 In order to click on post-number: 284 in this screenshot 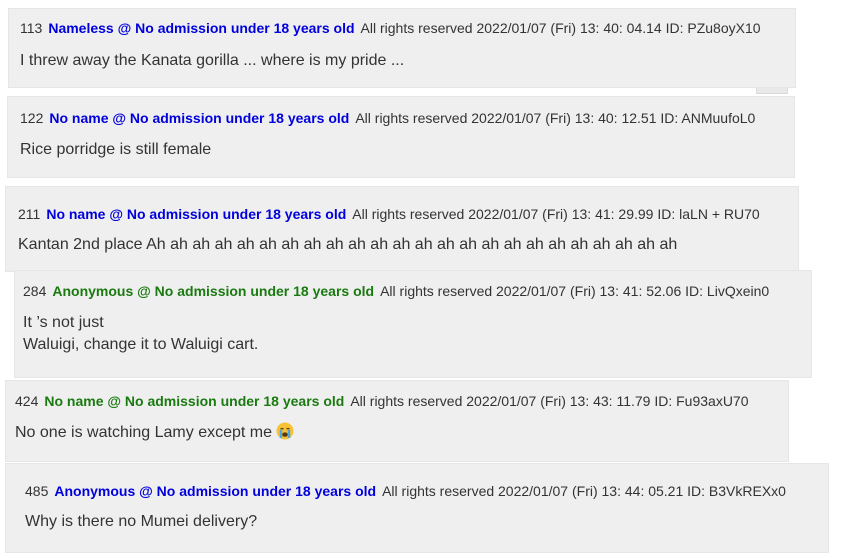, I will do `click(34, 291)`.